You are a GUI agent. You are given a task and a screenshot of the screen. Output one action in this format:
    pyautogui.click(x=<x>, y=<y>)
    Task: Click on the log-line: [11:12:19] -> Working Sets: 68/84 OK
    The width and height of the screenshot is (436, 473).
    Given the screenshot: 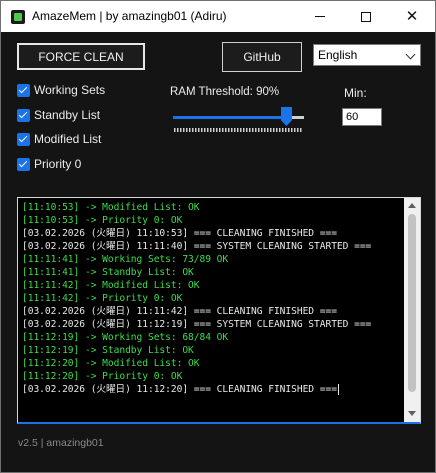 What is the action you would take?
    pyautogui.click(x=212, y=337)
    